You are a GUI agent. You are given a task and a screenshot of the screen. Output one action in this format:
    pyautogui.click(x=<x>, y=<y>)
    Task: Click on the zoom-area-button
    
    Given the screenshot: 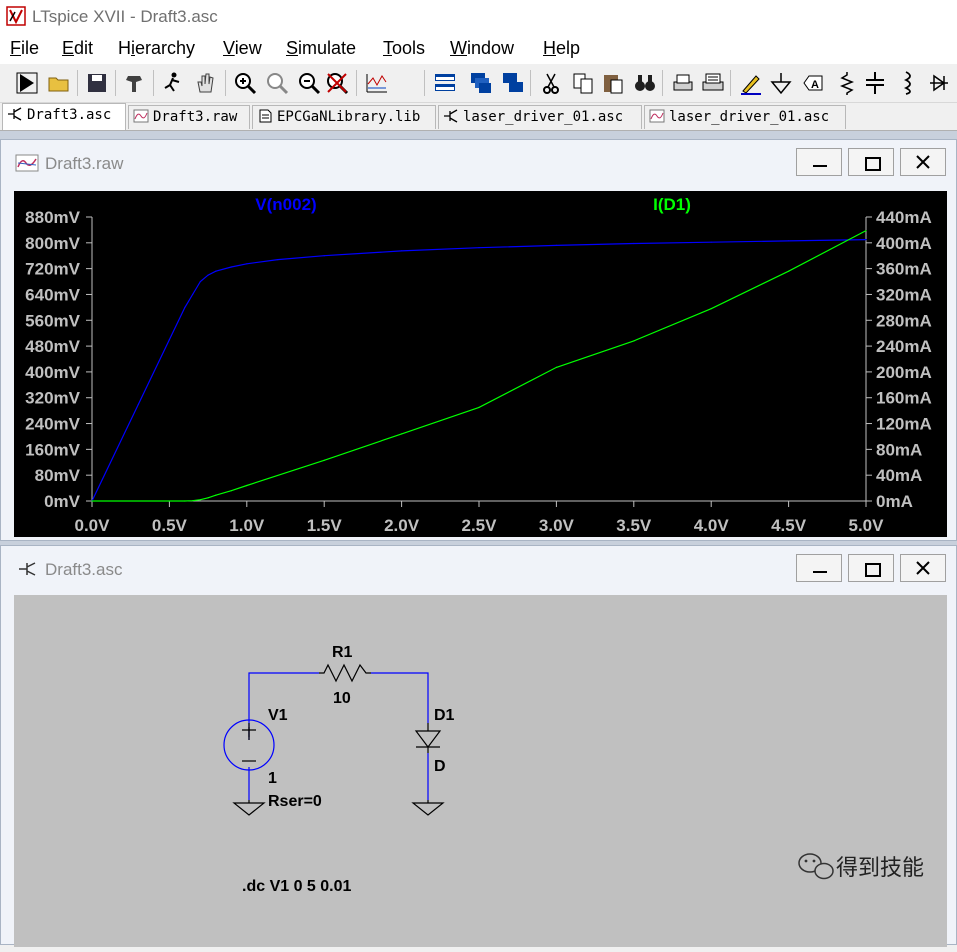 What is the action you would take?
    pyautogui.click(x=277, y=83)
    